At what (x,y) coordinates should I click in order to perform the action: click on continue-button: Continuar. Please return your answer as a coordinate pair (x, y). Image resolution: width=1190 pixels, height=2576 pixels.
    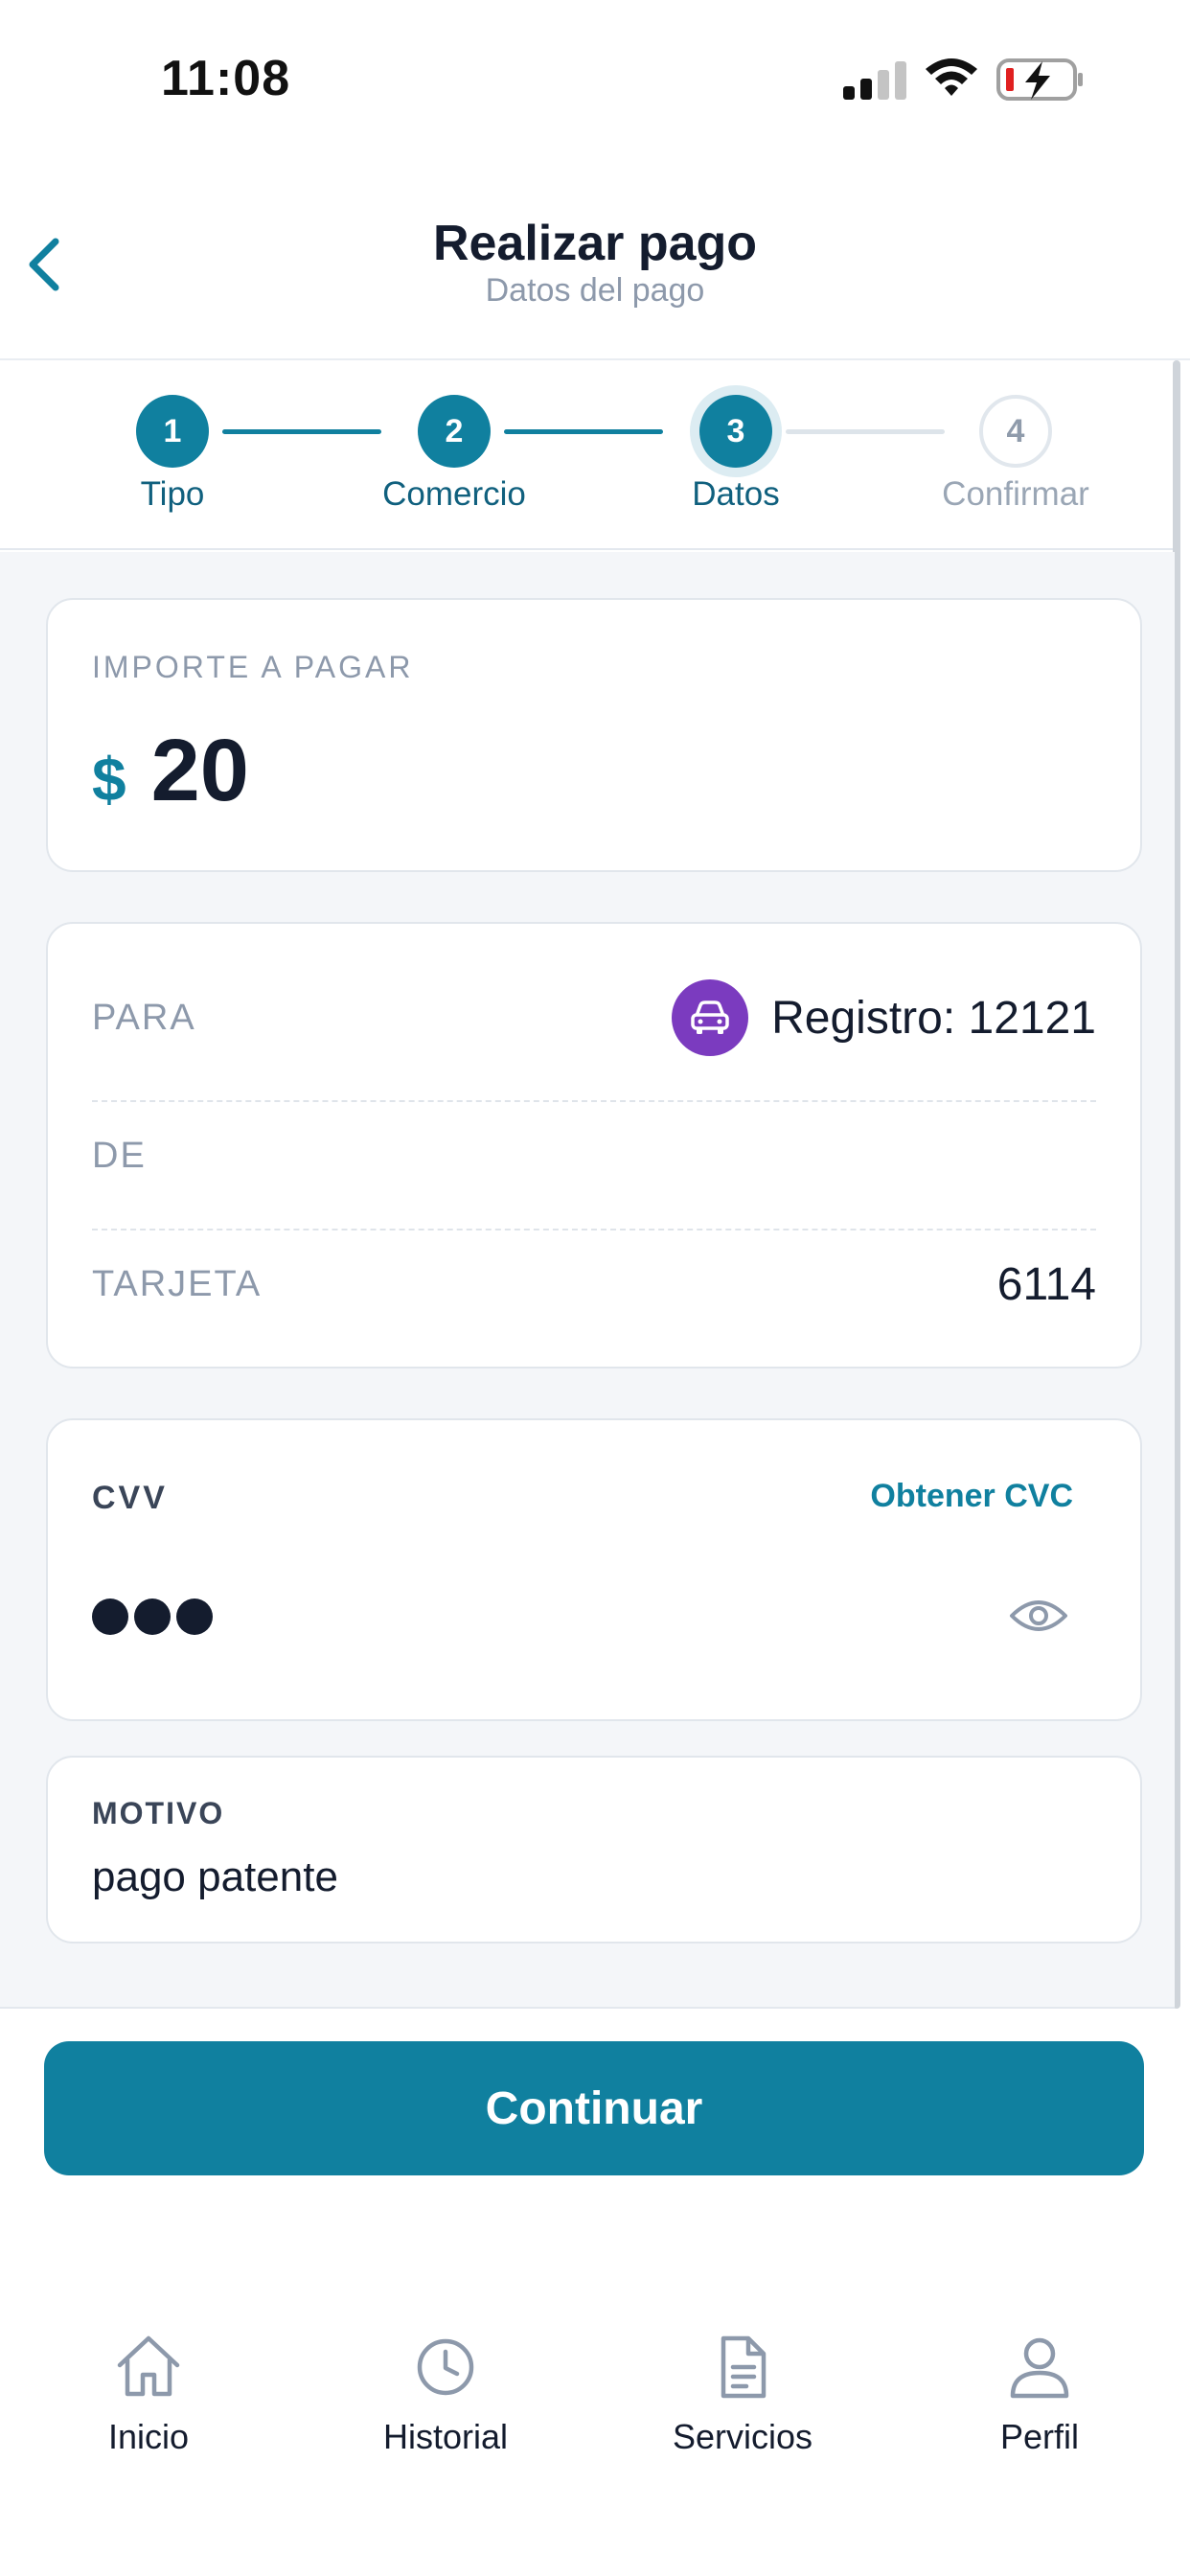
    Looking at the image, I should click on (594, 2108).